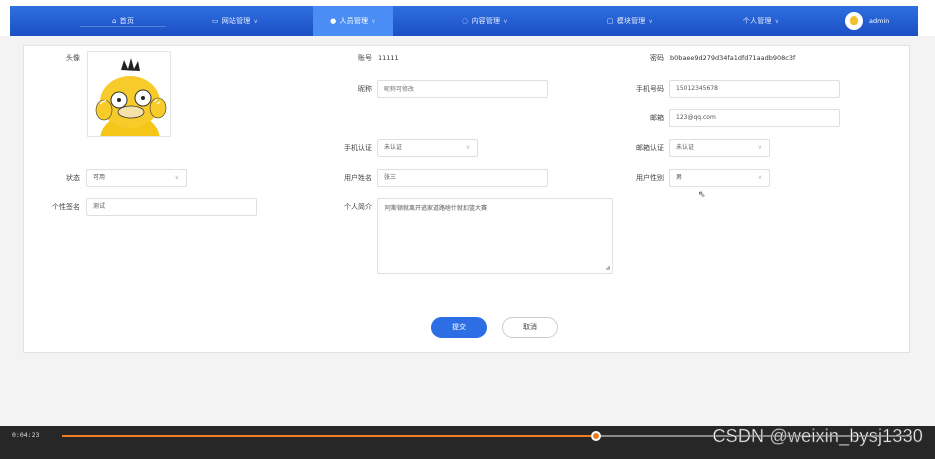  What do you see at coordinates (754, 118) in the screenshot?
I see `email-input: 123@qq.com` at bounding box center [754, 118].